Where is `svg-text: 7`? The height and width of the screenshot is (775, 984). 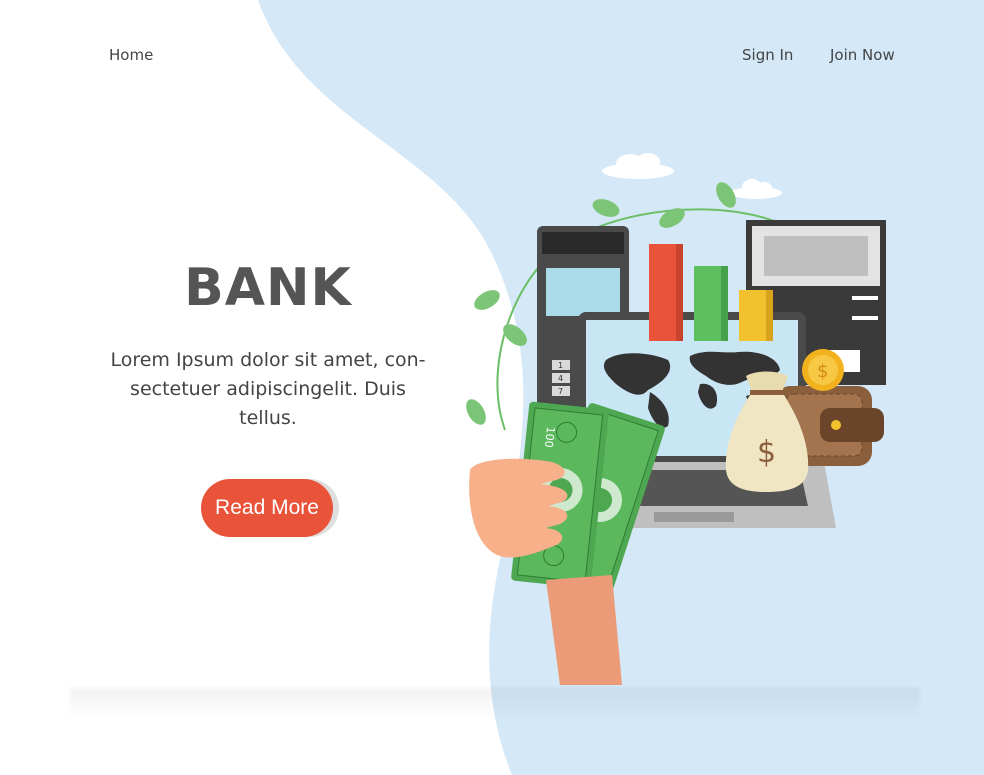
svg-text: 7 is located at coordinates (560, 391).